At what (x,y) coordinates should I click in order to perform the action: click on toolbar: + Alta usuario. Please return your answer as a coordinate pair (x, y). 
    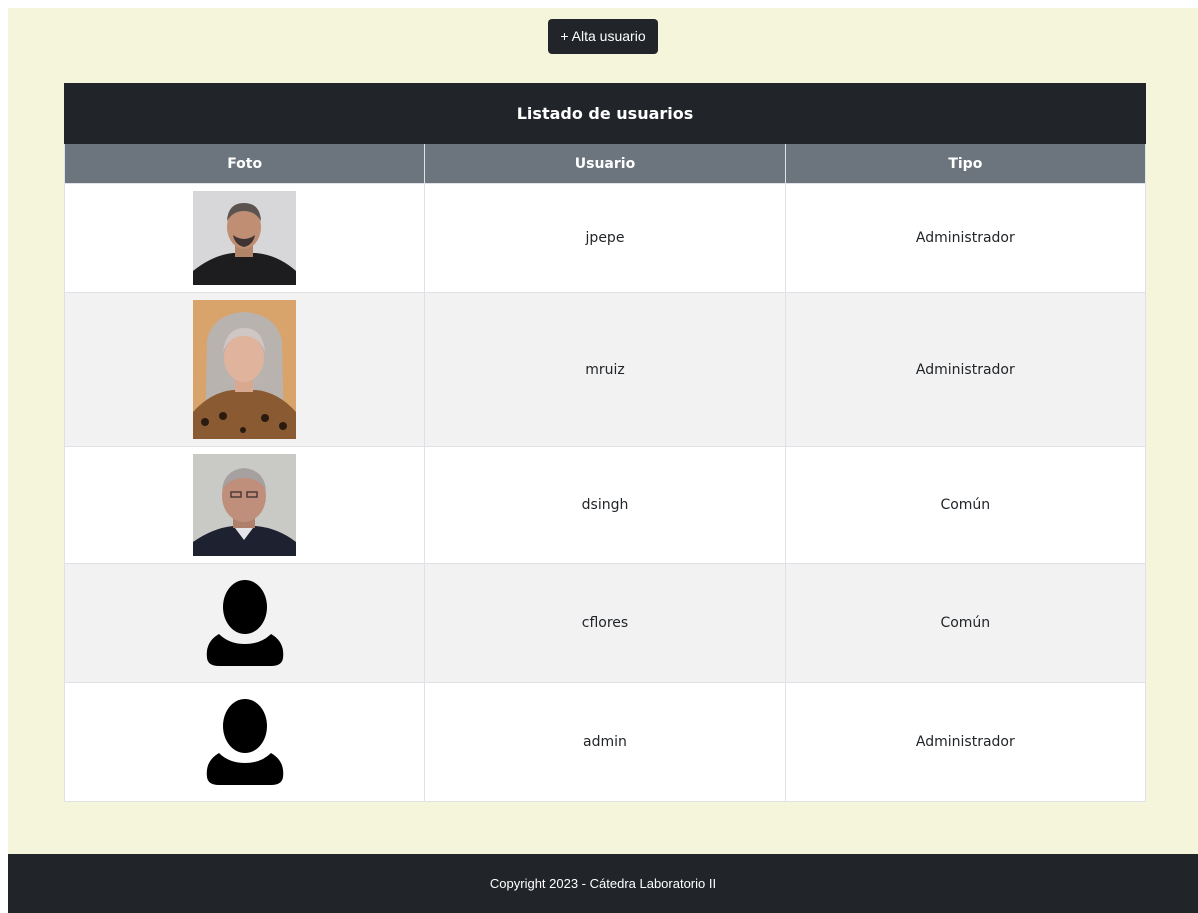
    Looking at the image, I should click on (603, 36).